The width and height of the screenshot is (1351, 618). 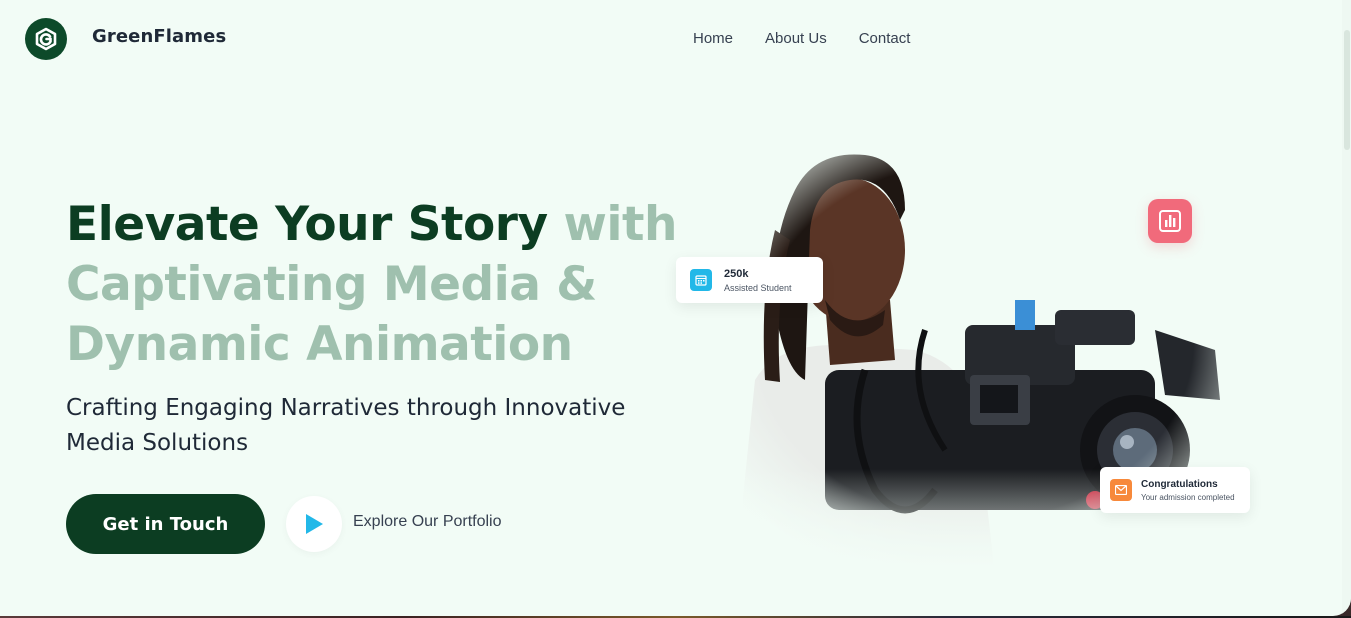 I want to click on headline-dark-part: Elevate Your Story, so click(x=307, y=224).